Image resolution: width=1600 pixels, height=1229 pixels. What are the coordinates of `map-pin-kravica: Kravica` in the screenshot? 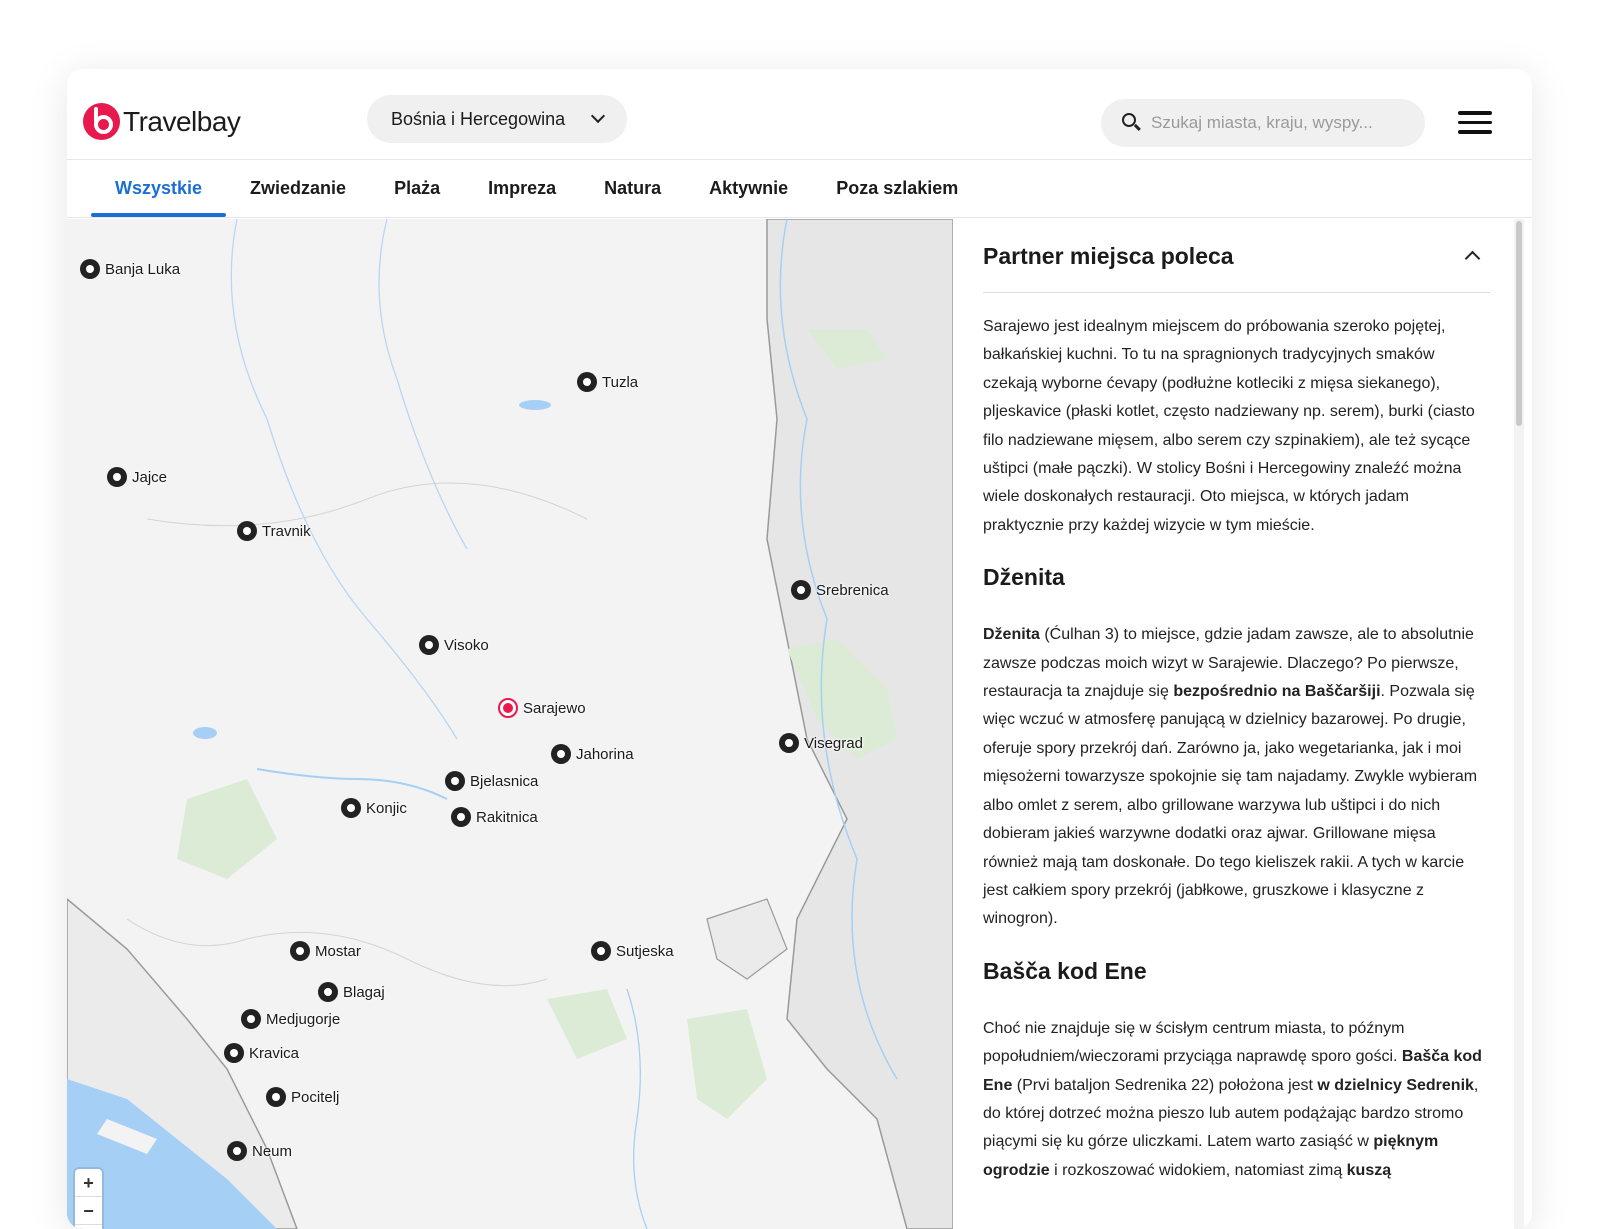 It's located at (261, 1053).